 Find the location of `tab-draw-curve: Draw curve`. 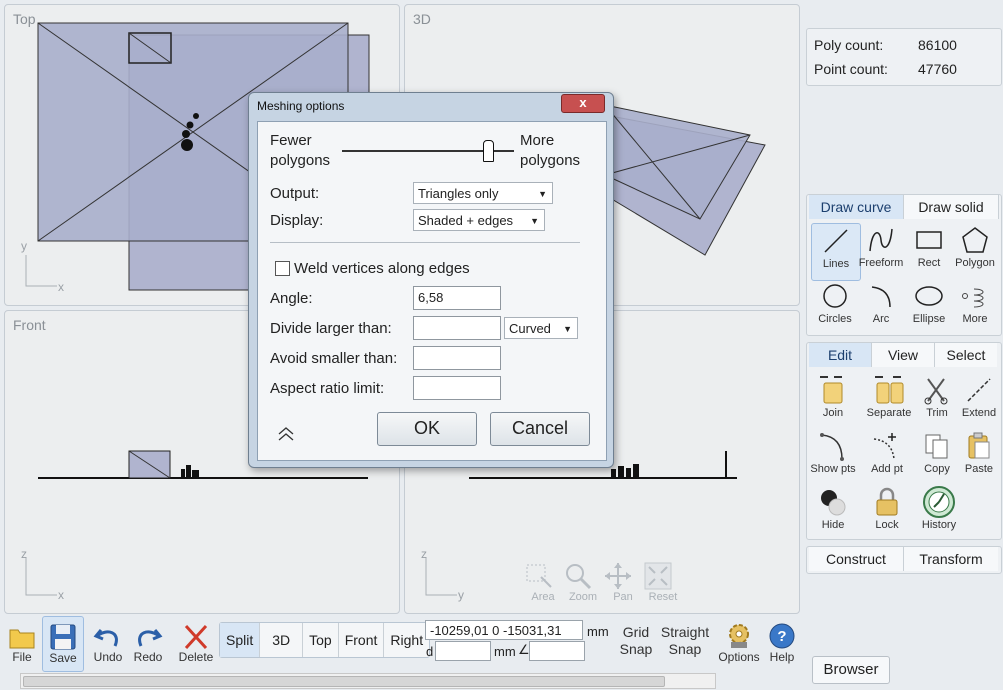

tab-draw-curve: Draw curve is located at coordinates (856, 207).